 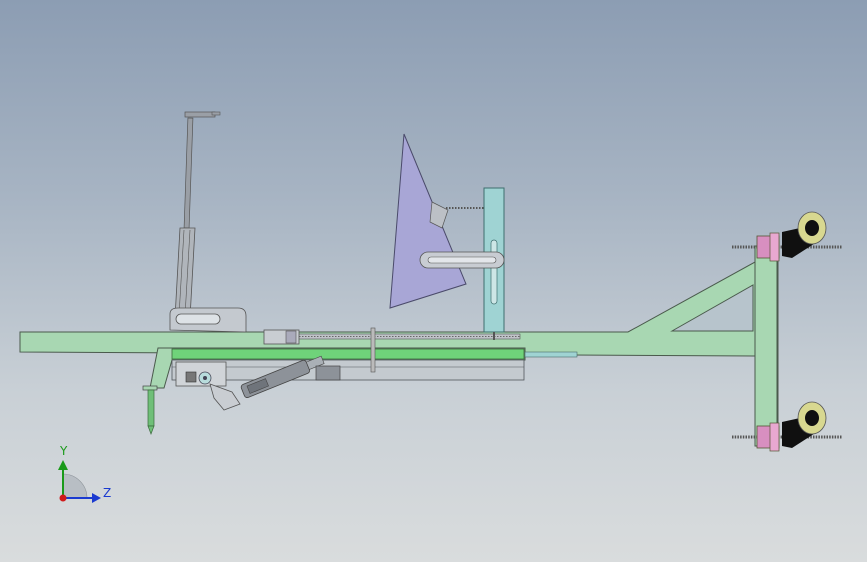 I want to click on rod-block-inner, so click(x=291, y=337).